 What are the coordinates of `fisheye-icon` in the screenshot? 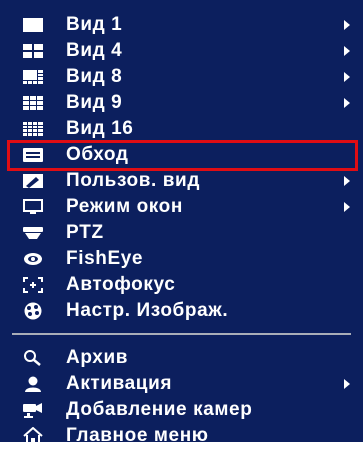 It's located at (33, 259).